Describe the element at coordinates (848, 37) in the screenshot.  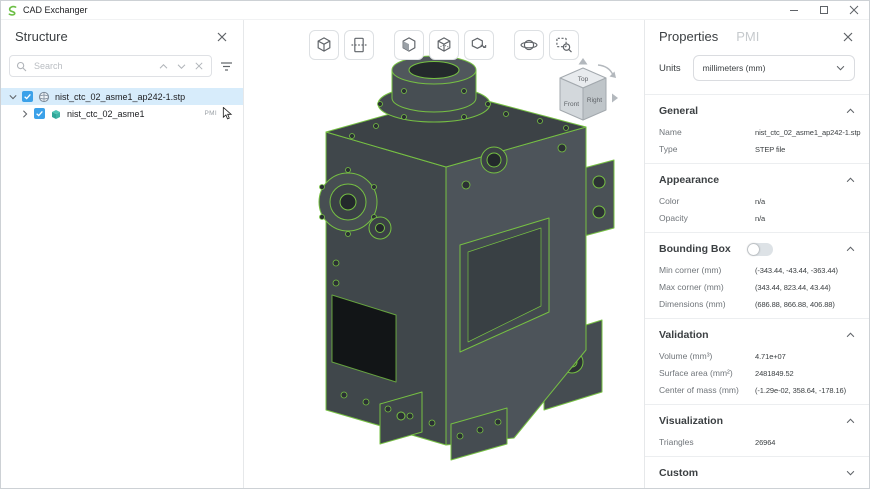
I see `properties-close-button` at that location.